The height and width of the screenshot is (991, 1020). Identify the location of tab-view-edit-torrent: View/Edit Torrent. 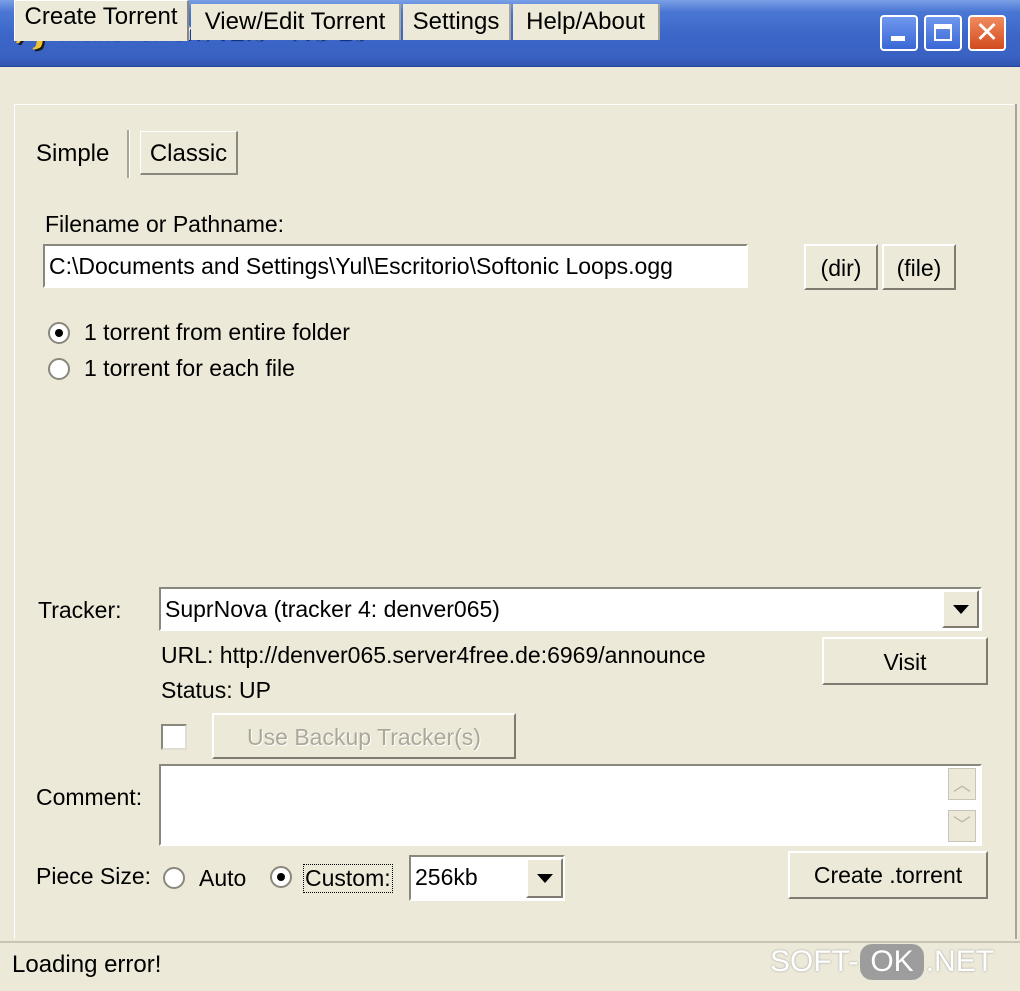
(296, 22).